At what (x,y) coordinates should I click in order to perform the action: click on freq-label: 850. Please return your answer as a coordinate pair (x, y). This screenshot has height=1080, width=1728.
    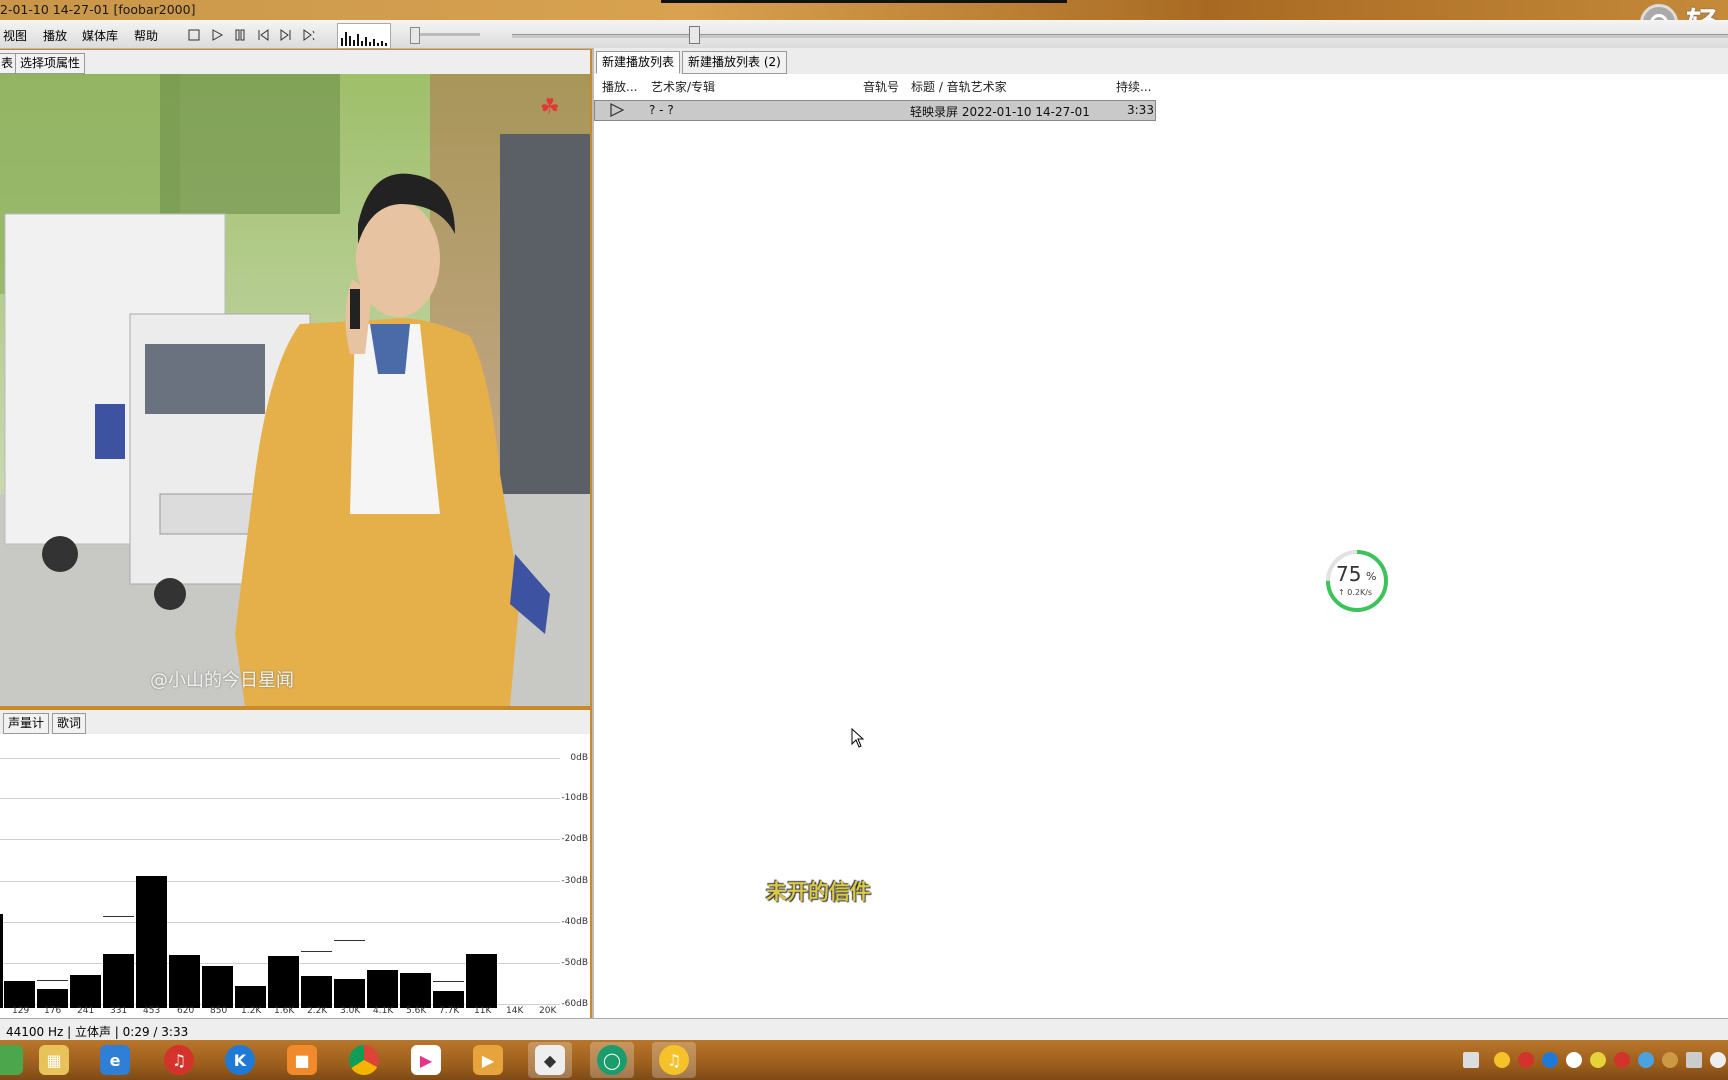
    Looking at the image, I should click on (219, 1011).